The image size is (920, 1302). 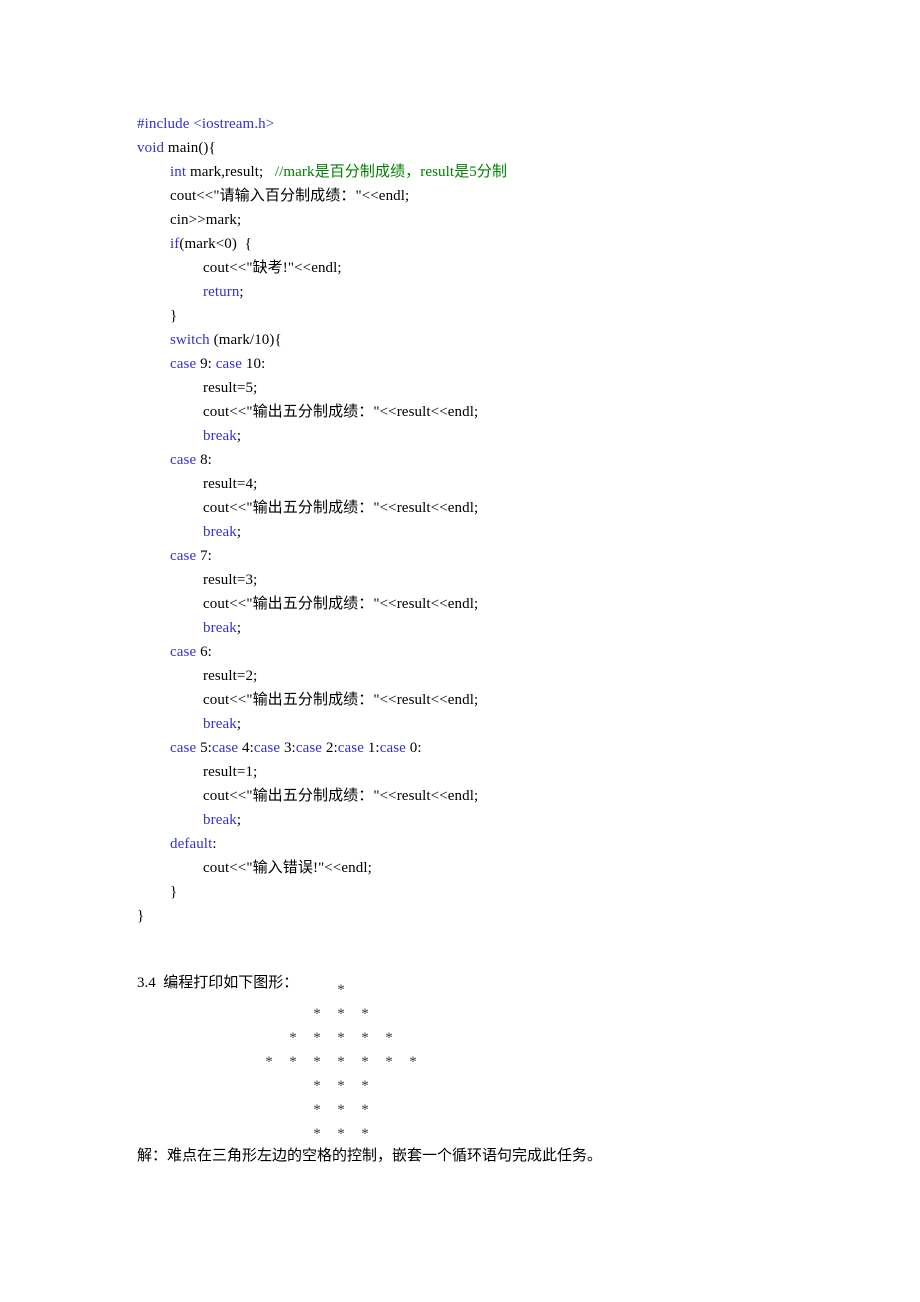 What do you see at coordinates (230, 676) in the screenshot?
I see `code-token: result=2;` at bounding box center [230, 676].